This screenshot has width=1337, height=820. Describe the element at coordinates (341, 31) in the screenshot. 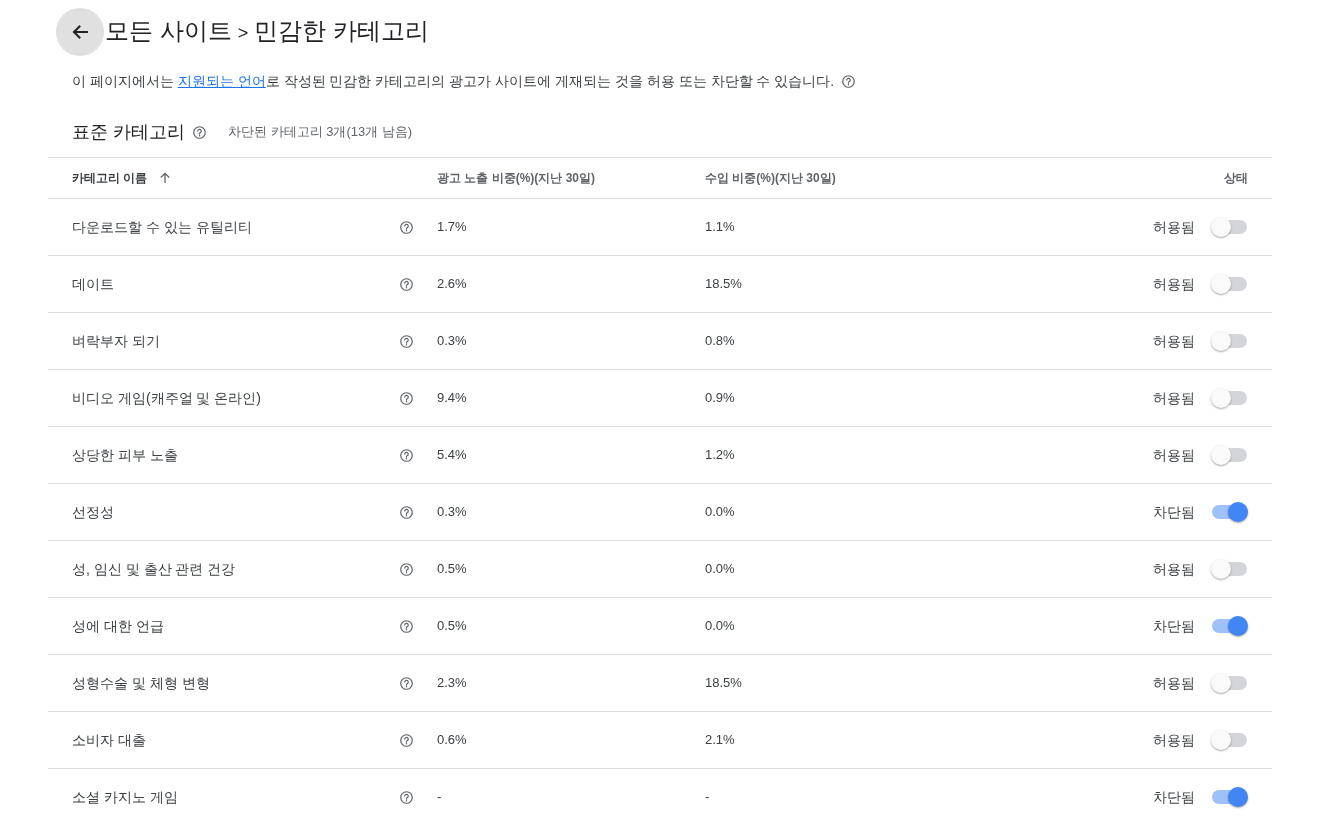

I see `page-title: 민감한 카테고리` at that location.